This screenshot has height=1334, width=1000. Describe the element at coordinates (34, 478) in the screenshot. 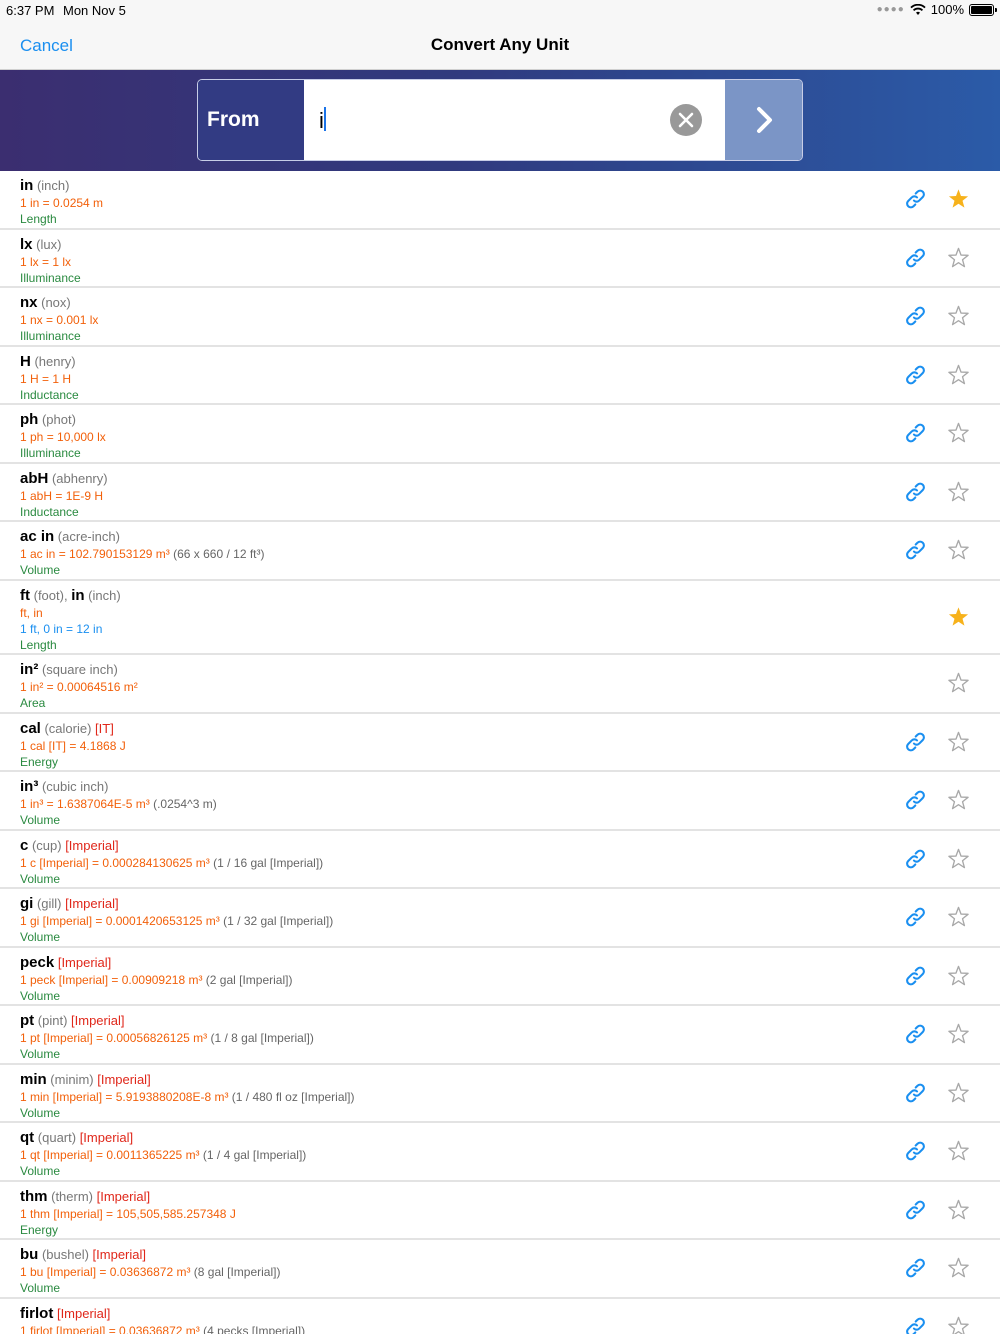

I see `unit-symbol: abH` at that location.